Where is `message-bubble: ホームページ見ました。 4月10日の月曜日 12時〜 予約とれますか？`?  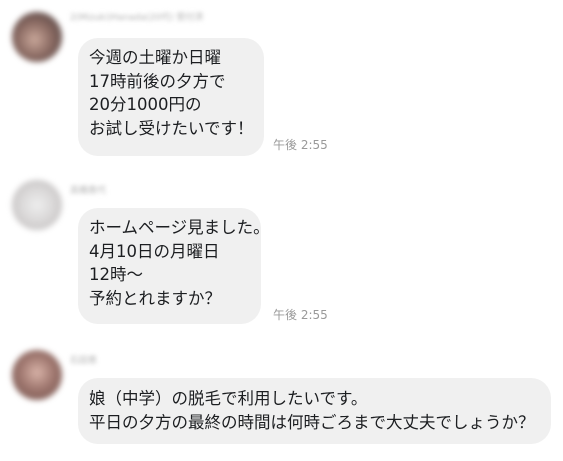 message-bubble: ホームページ見ました。 4月10日の月曜日 12時〜 予約とれますか？ is located at coordinates (174, 266).